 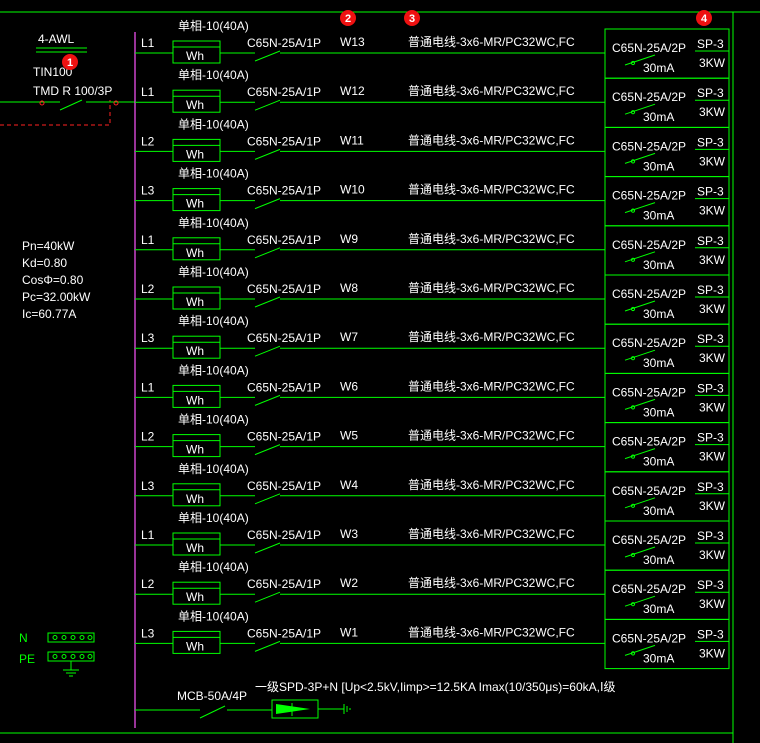 What do you see at coordinates (349, 534) in the screenshot?
I see `circuit-id: W3` at bounding box center [349, 534].